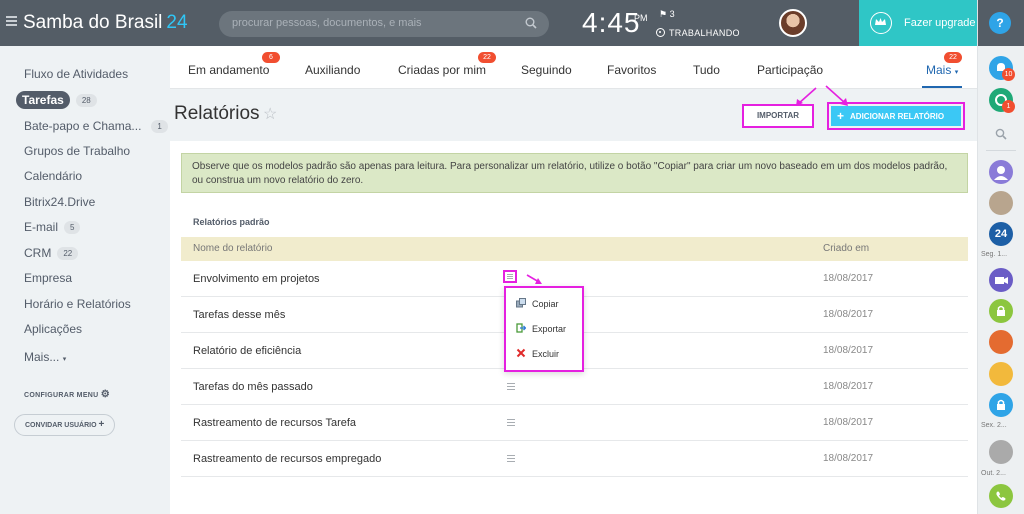  Describe the element at coordinates (234, 64) in the screenshot. I see `tab-in-progress: Em andamento 6` at that location.